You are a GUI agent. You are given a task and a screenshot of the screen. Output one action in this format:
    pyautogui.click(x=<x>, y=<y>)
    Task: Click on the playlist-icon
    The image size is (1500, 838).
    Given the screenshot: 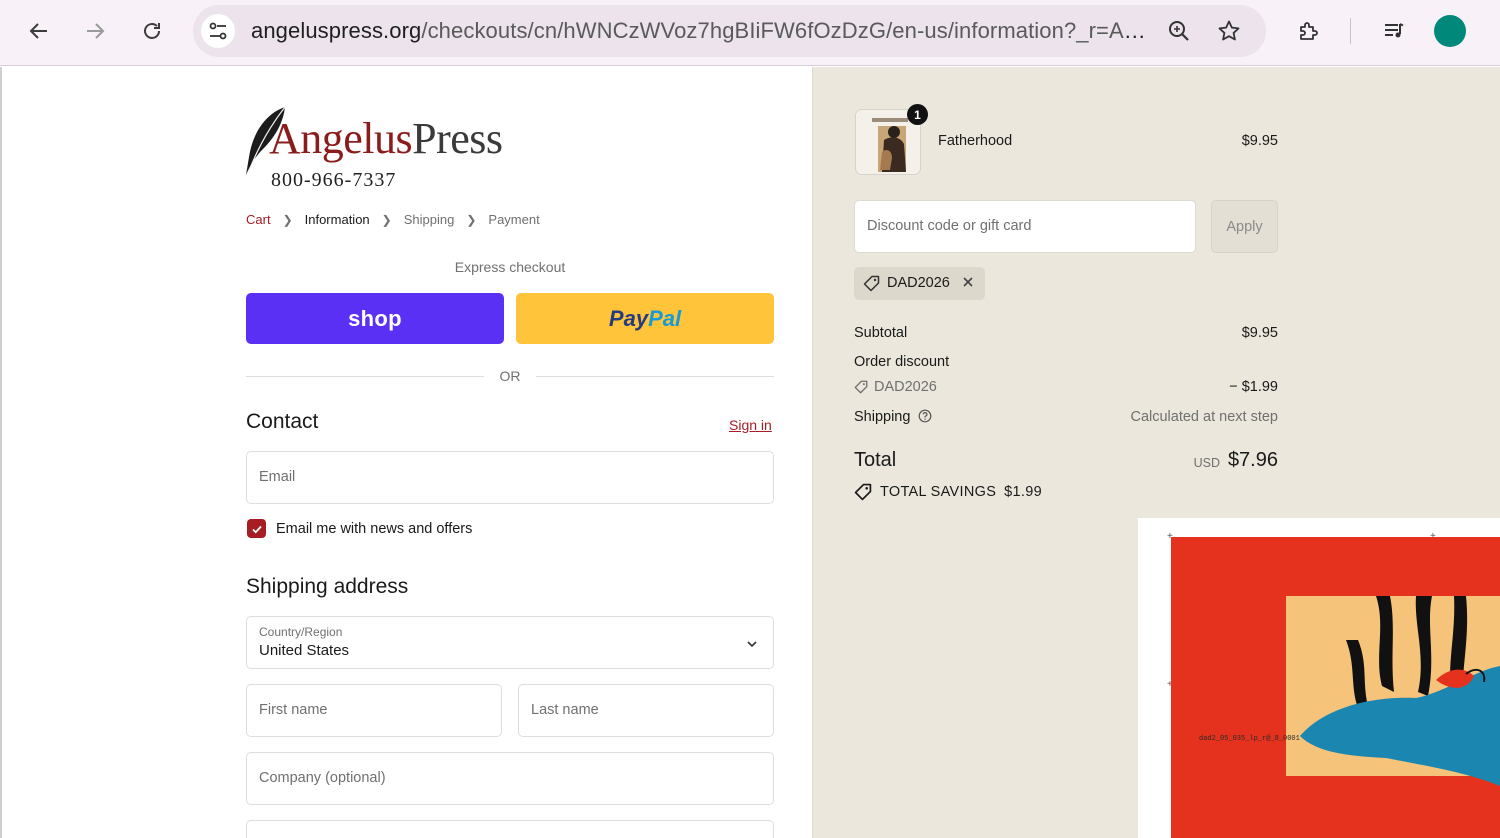 What is the action you would take?
    pyautogui.click(x=1394, y=30)
    